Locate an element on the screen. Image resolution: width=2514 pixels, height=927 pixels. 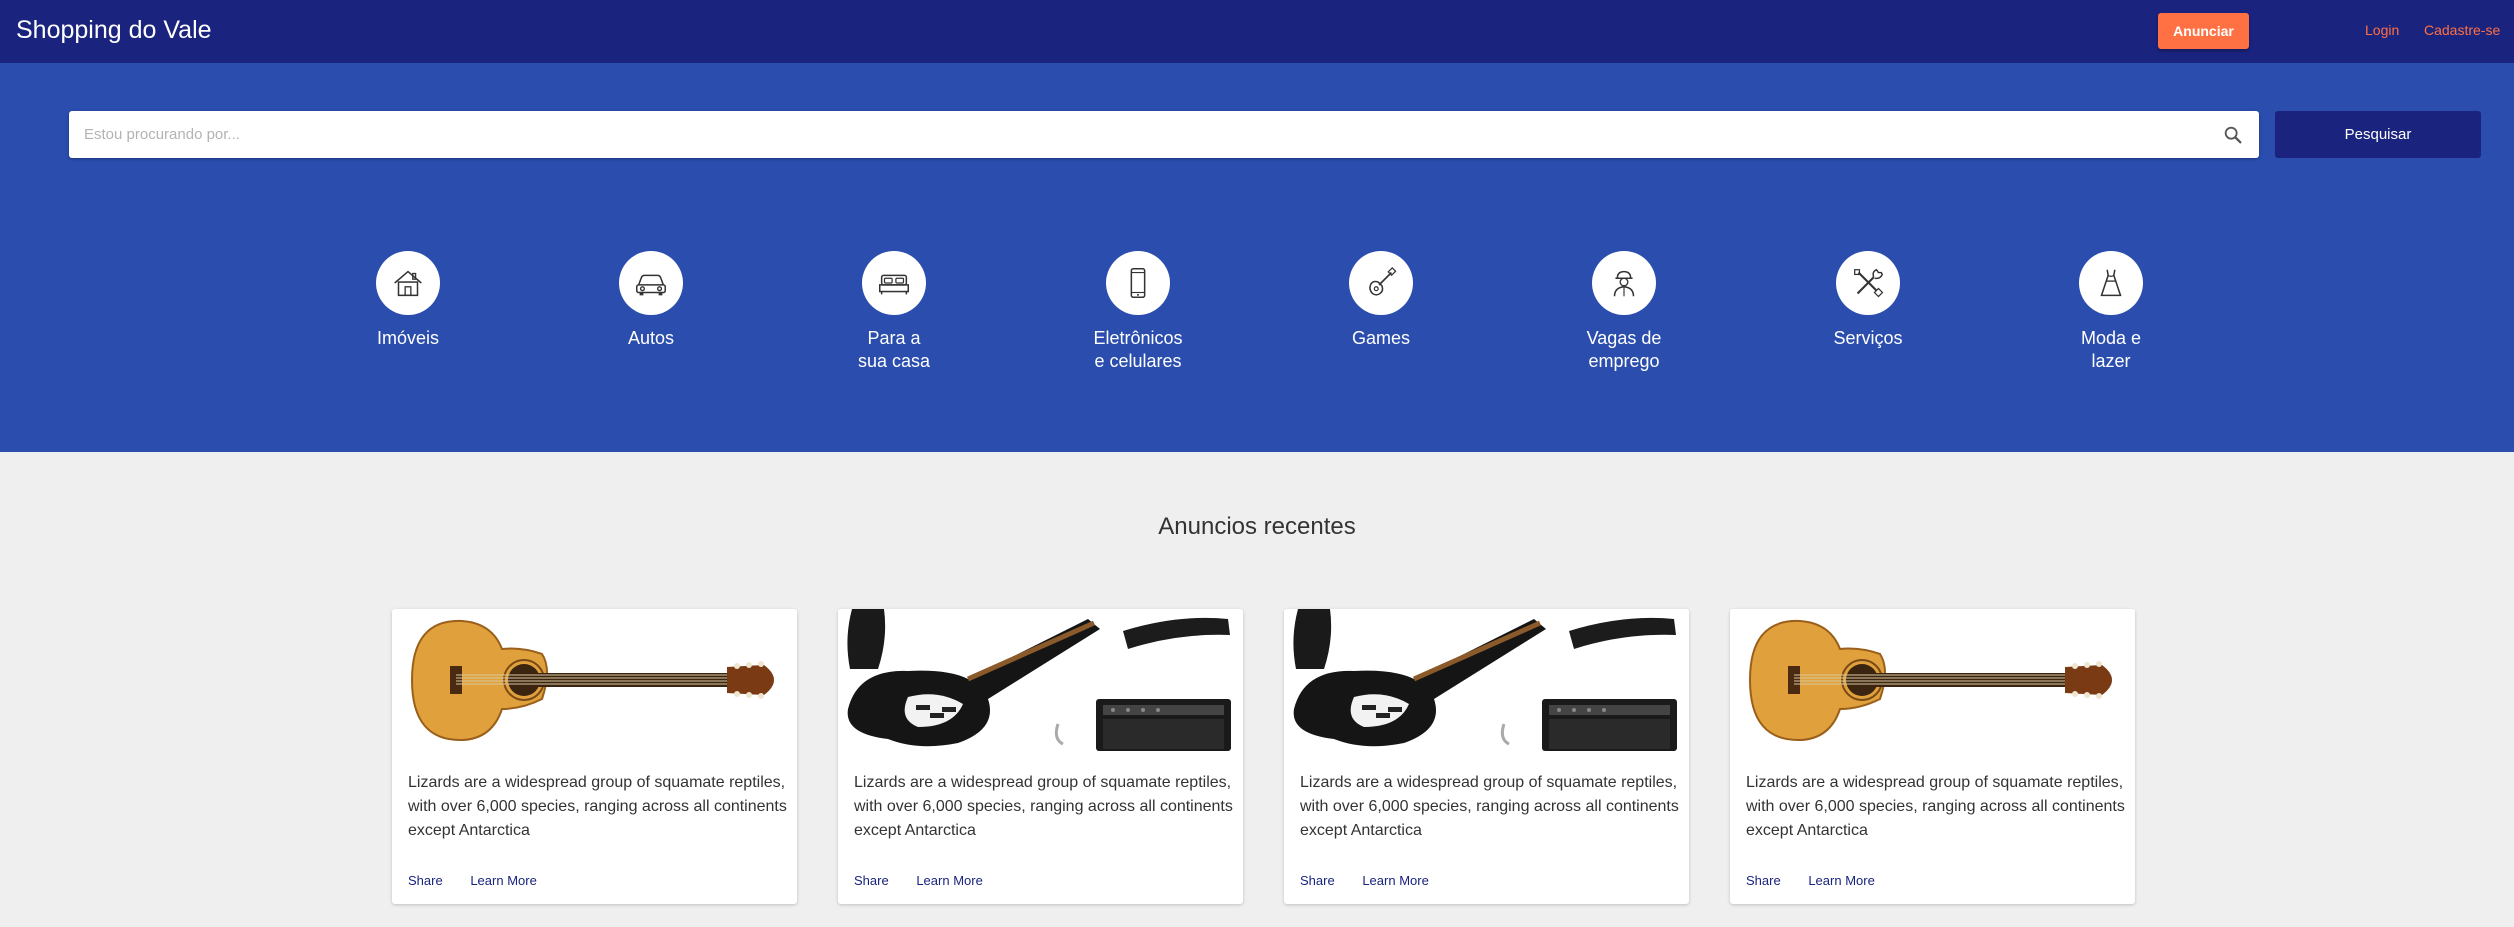
category-label: Imóveis is located at coordinates (407, 338).